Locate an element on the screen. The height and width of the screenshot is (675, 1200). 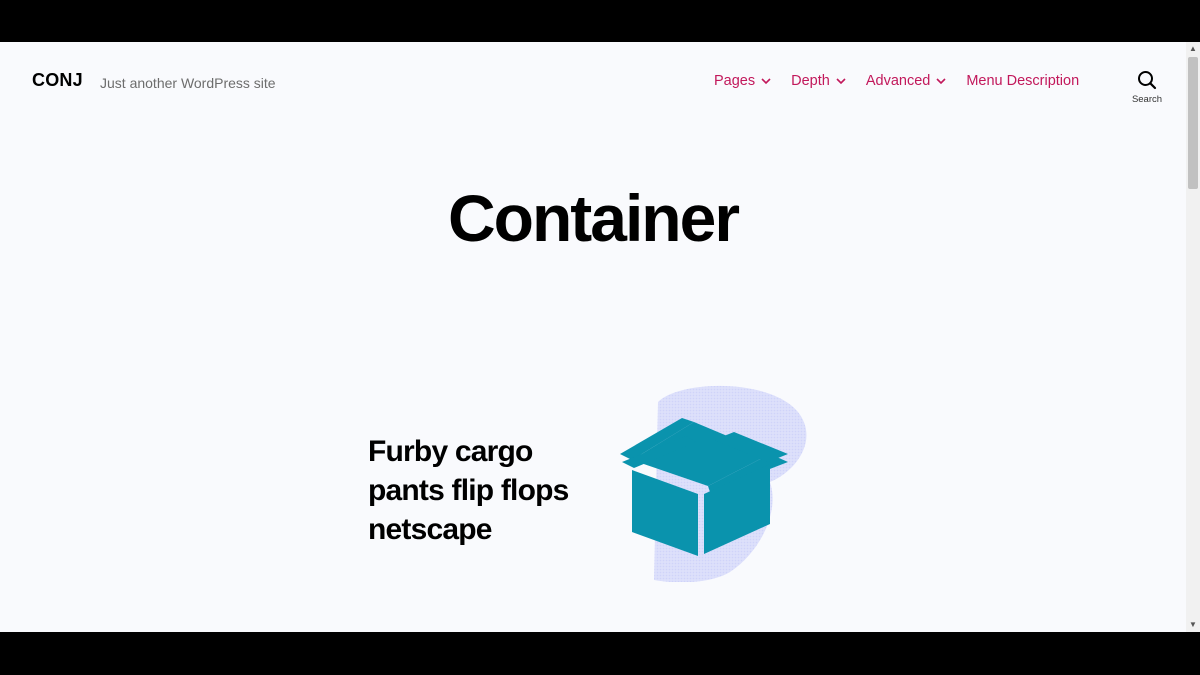
menu-item-pages: Pages is located at coordinates (742, 81).